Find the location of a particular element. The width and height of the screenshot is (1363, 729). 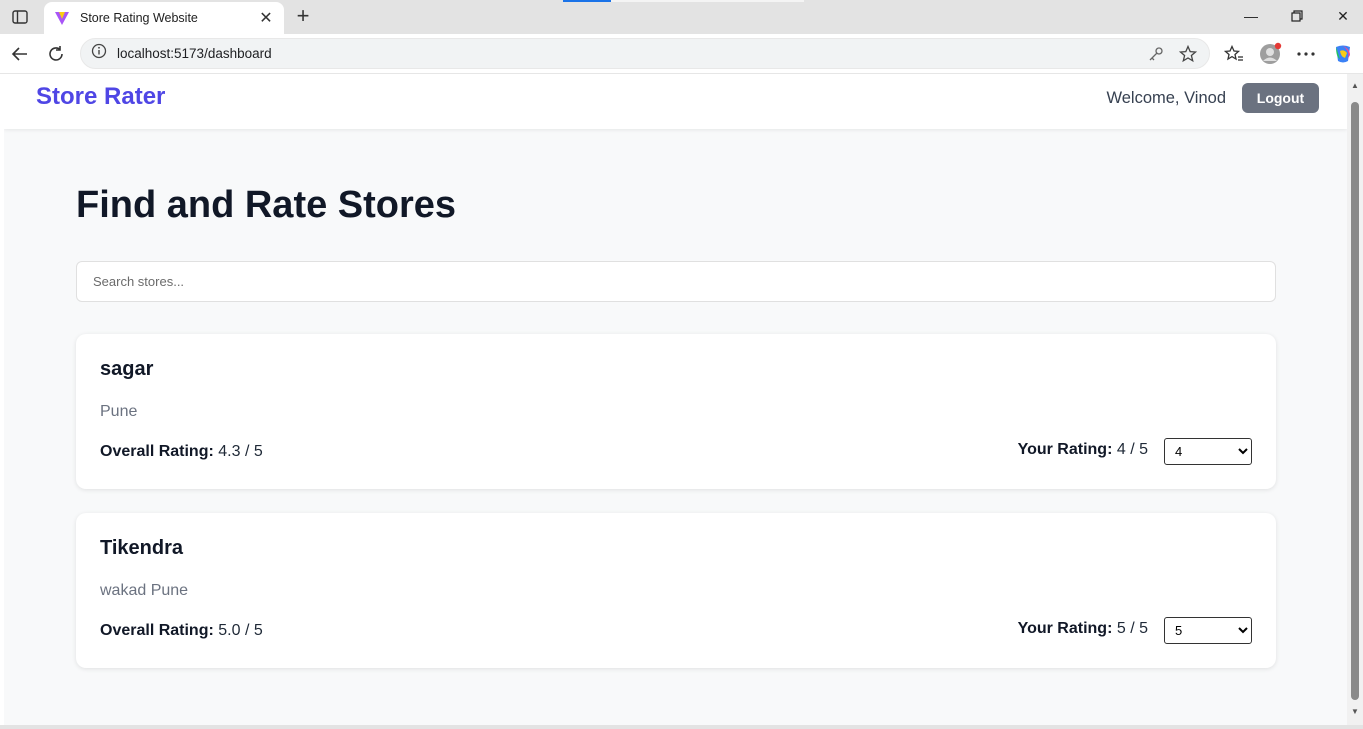

overall-rating: Overall Rating: 4.3 / 5 is located at coordinates (181, 452).